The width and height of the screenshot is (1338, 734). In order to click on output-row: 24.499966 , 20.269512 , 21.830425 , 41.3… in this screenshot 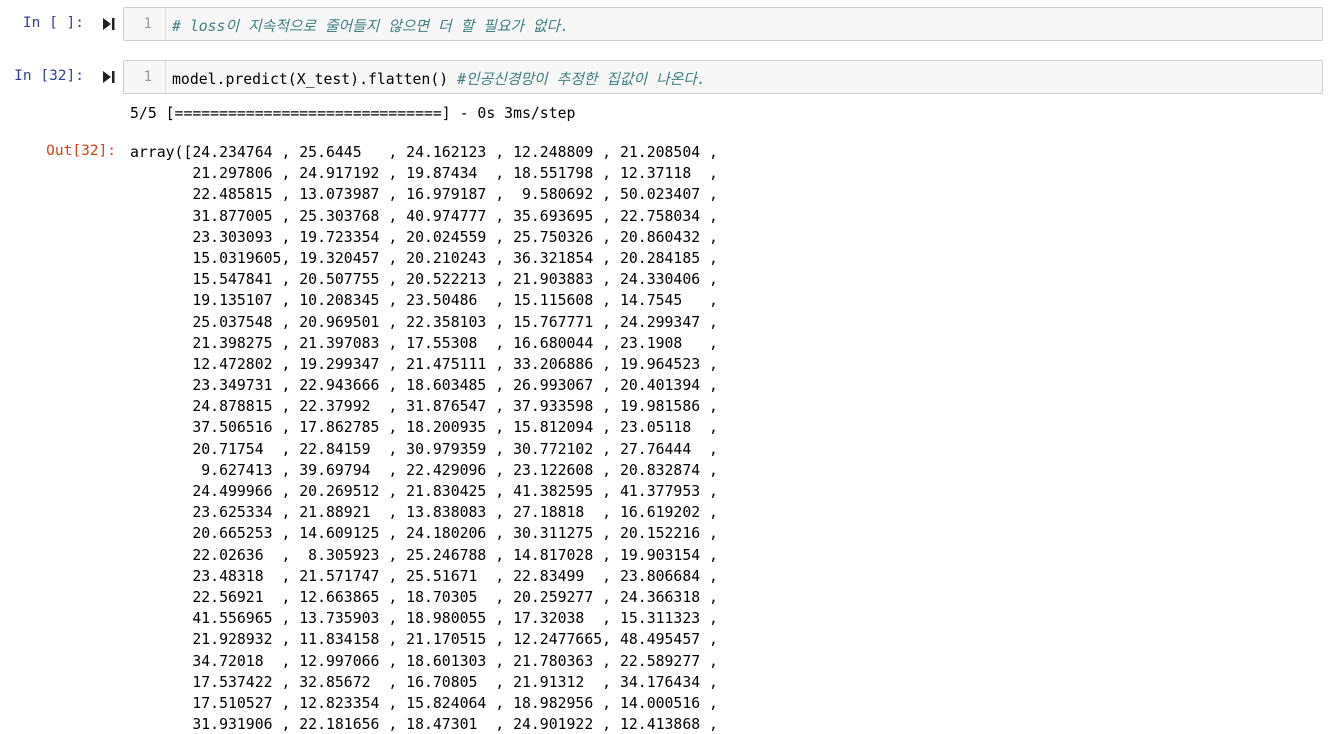, I will do `click(424, 491)`.